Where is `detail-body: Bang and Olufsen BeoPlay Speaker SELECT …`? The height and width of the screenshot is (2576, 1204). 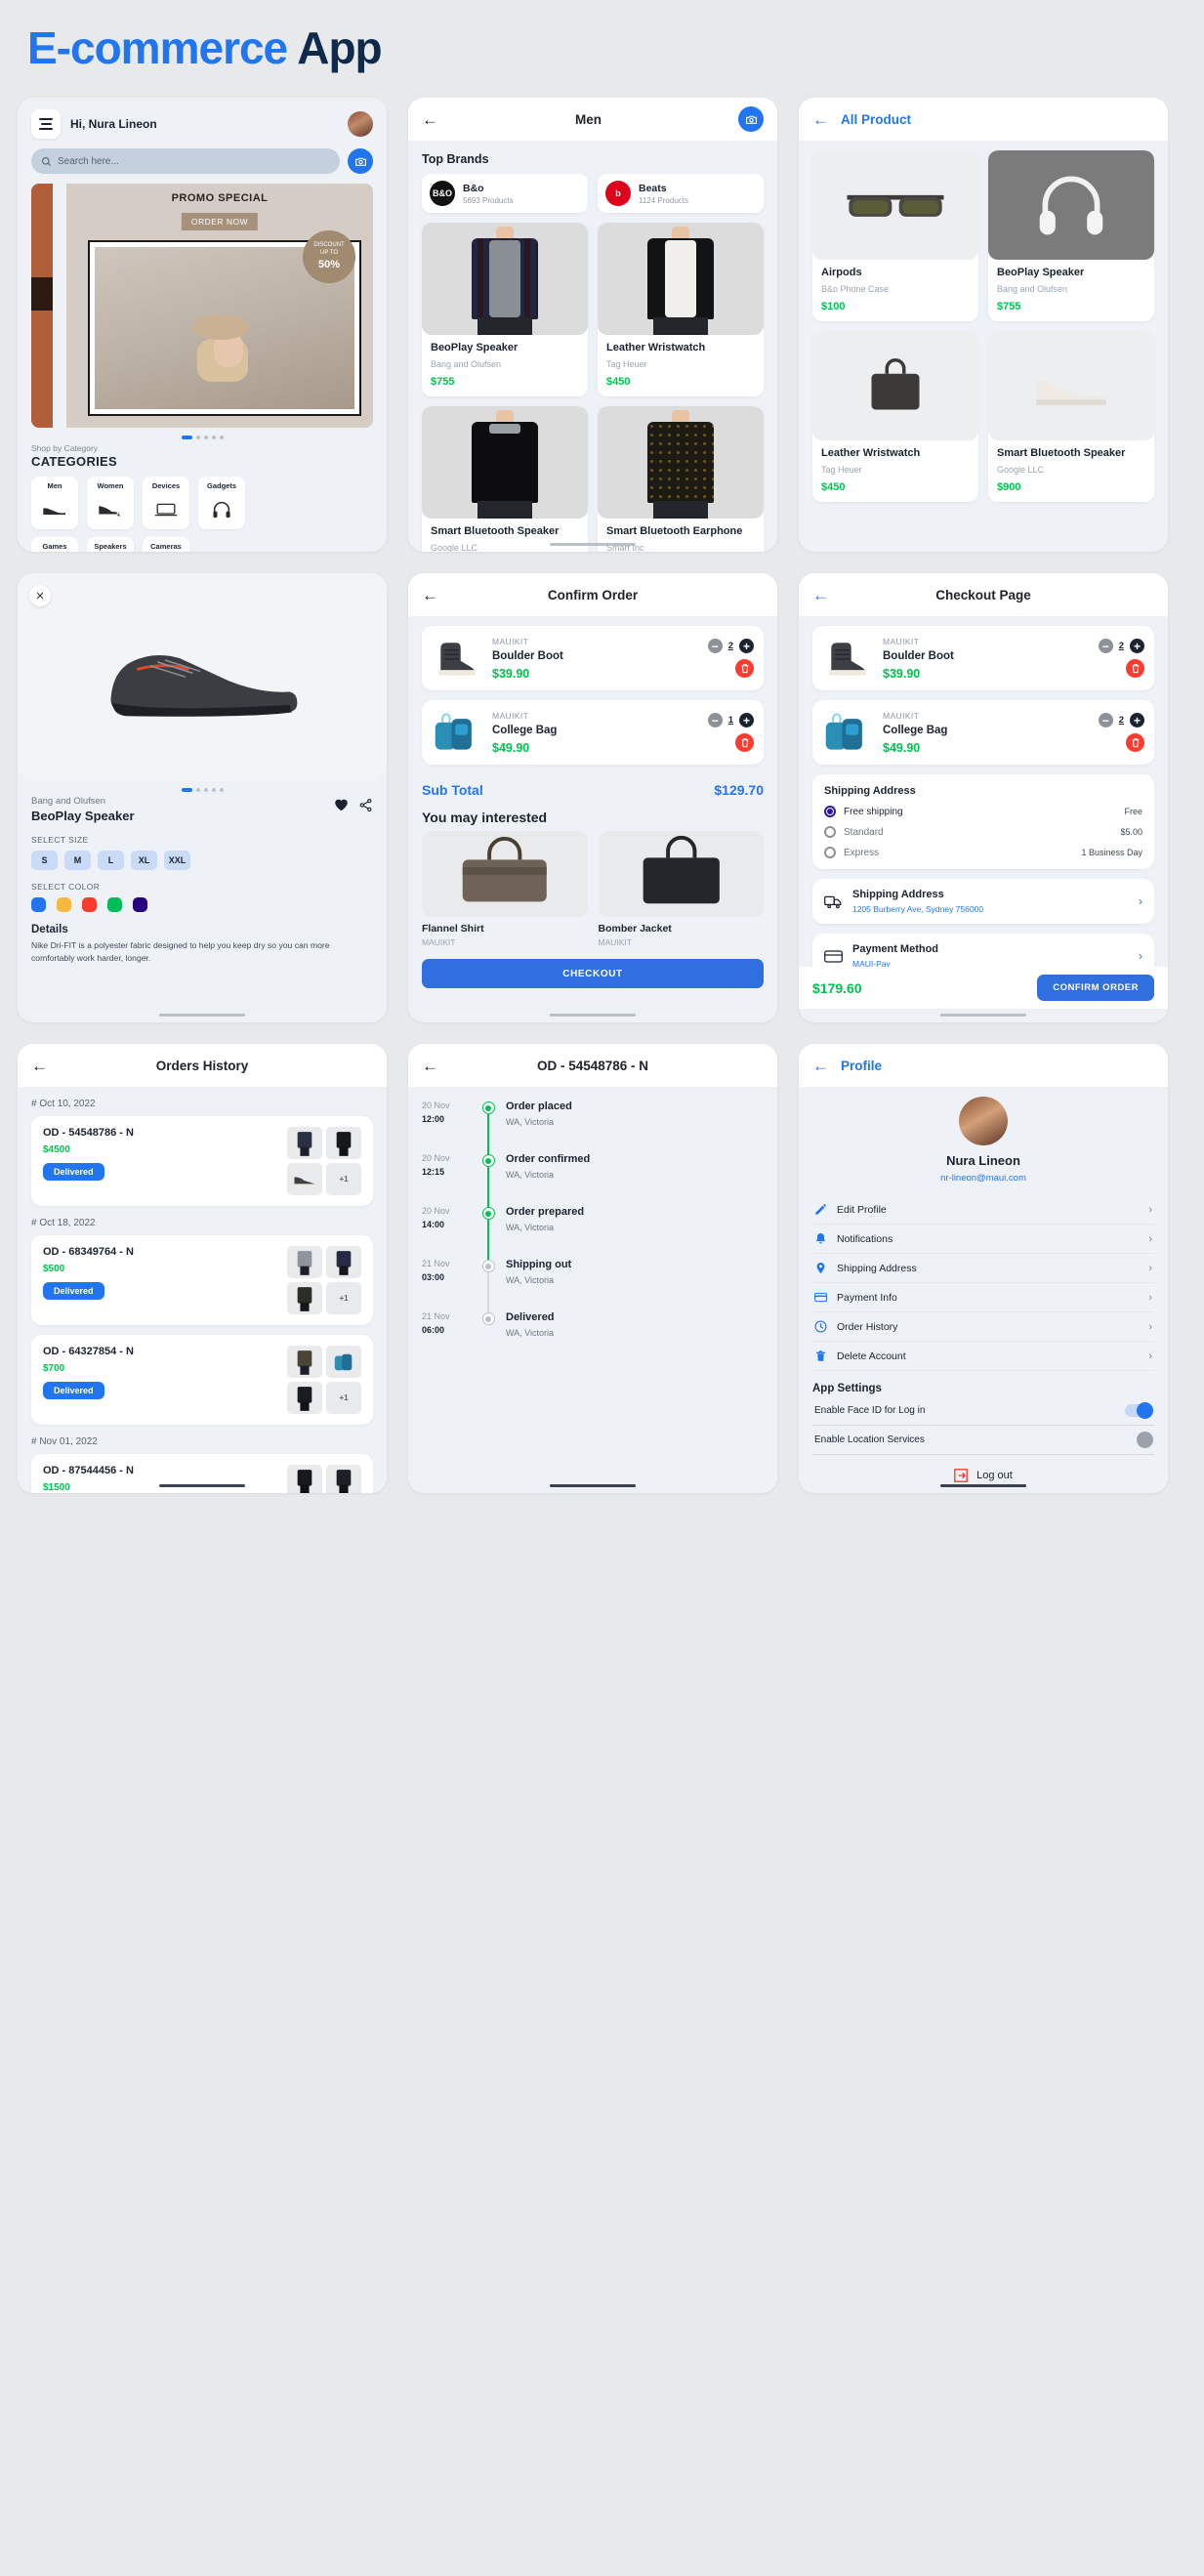 detail-body: Bang and Olufsen BeoPlay Speaker SELECT … is located at coordinates (203, 881).